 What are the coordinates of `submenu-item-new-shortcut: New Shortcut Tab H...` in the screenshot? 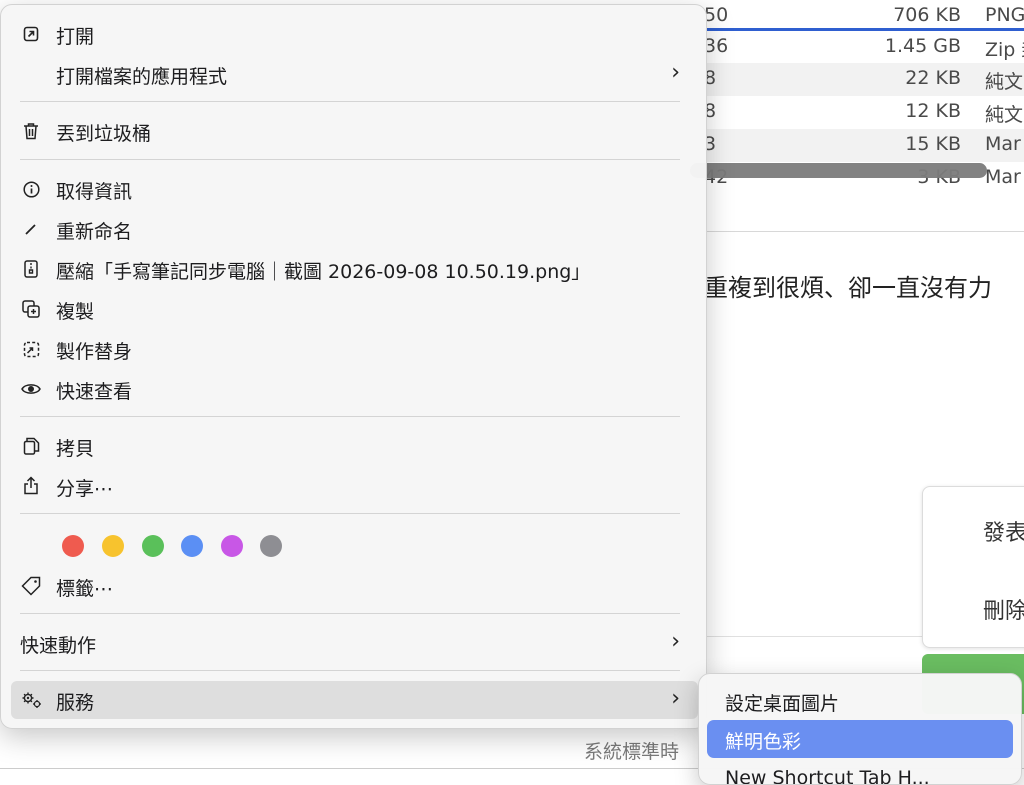 It's located at (860, 772).